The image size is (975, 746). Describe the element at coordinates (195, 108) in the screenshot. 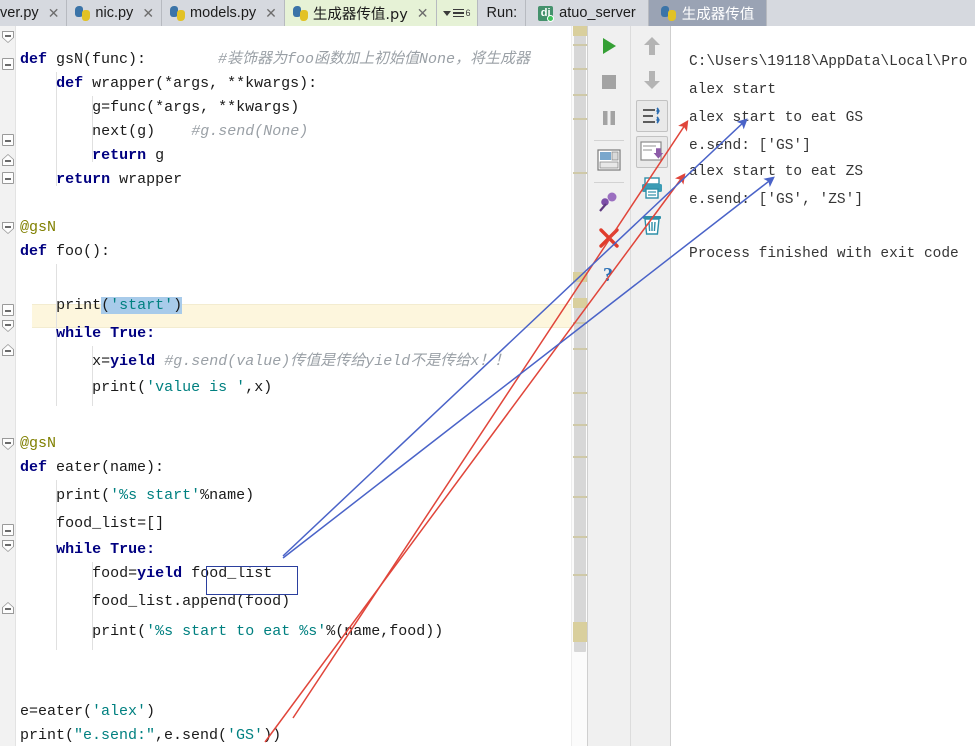

I see `code-line: g=func(*args, **kwargs)` at that location.